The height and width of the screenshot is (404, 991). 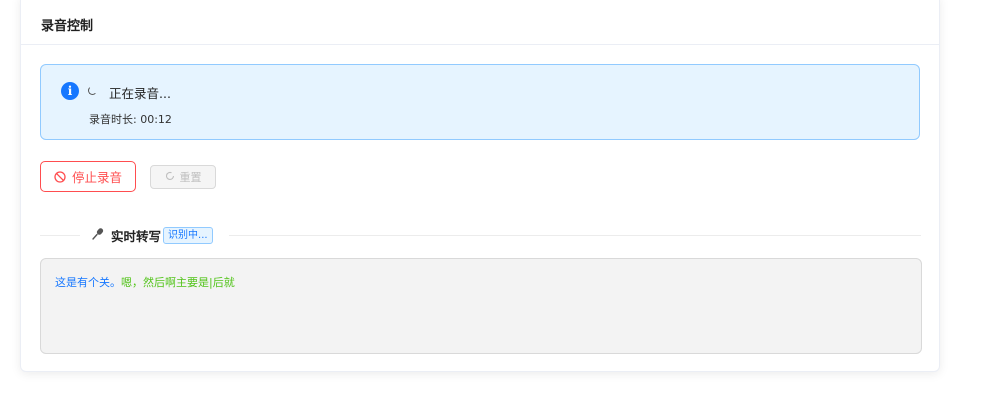 What do you see at coordinates (575, 235) in the screenshot?
I see `divider-line-right` at bounding box center [575, 235].